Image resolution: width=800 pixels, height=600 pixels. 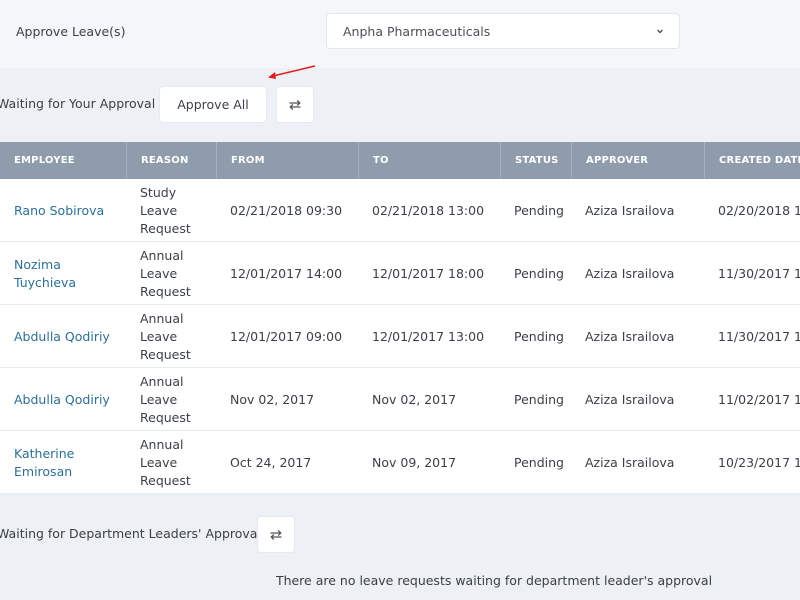 What do you see at coordinates (78, 103) in the screenshot?
I see `your-approval-label: Waiting for Your Approval` at bounding box center [78, 103].